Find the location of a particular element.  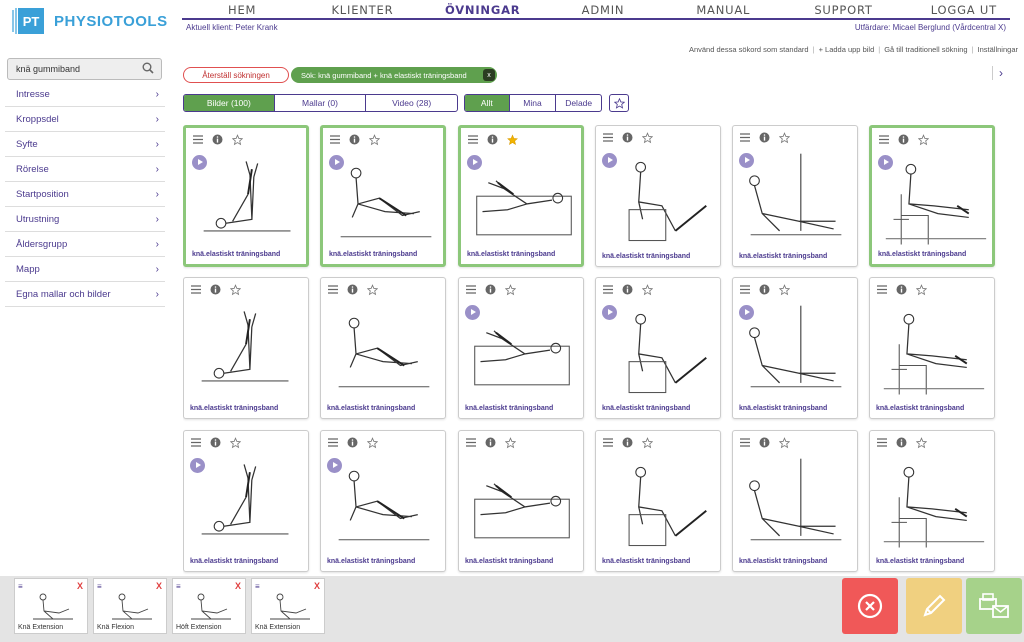

owner_tabs-tab-0: Allt is located at coordinates (487, 103).